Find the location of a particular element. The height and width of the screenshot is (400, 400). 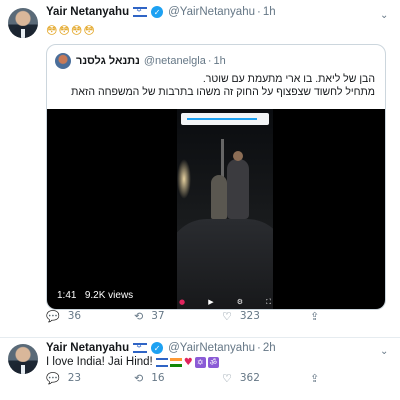

tweet-text: I love India! Jai Hind! is located at coordinates (99, 362).